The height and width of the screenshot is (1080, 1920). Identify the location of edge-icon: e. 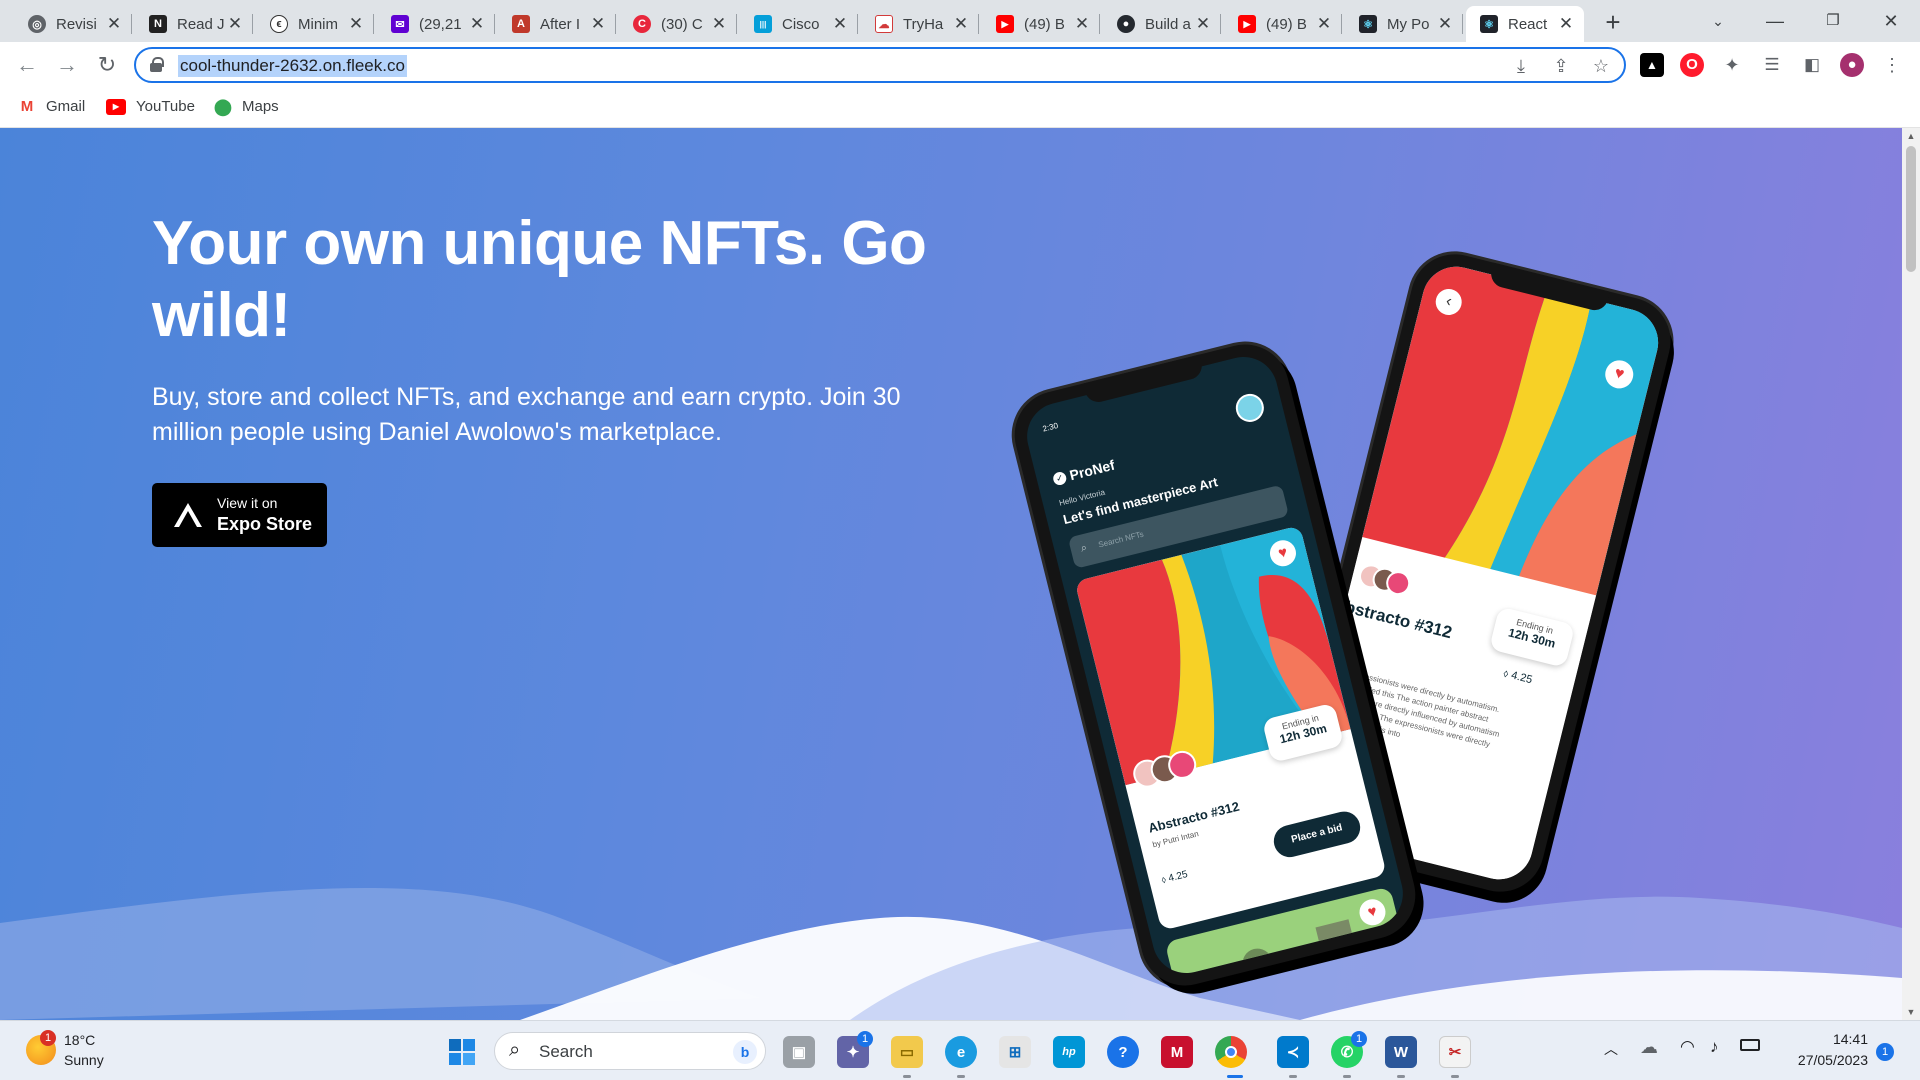
(961, 1052).